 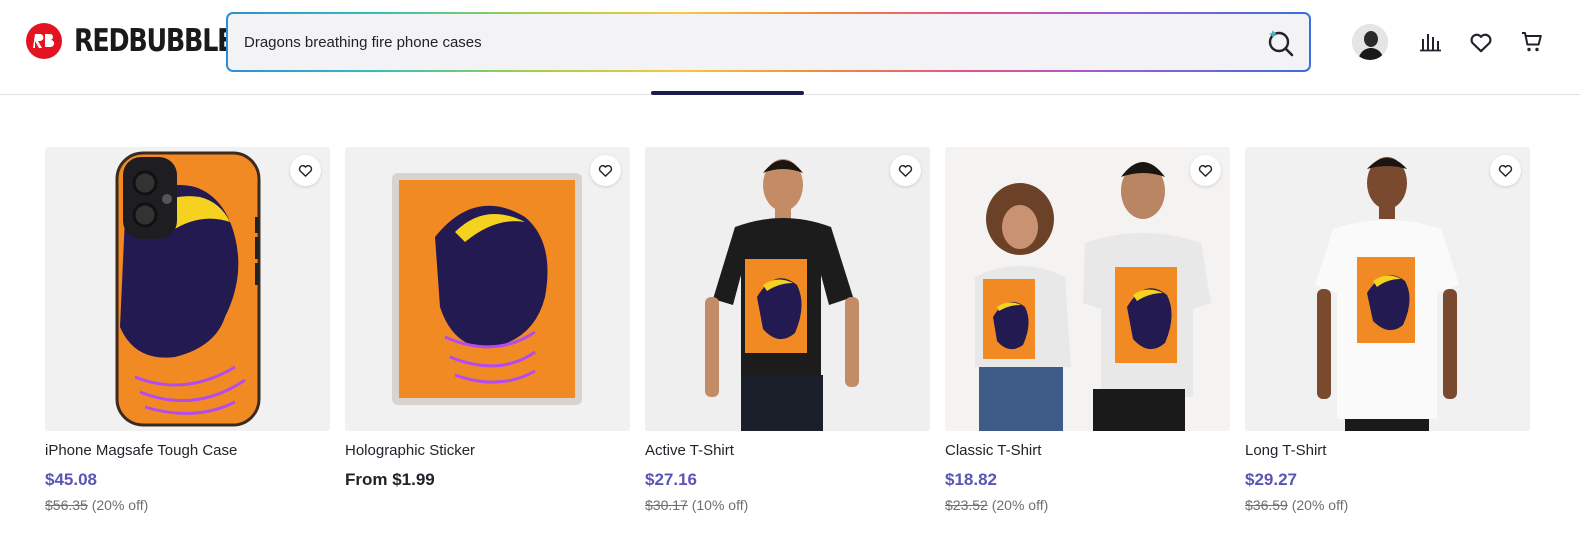 I want to click on original-price: $30.17, so click(x=666, y=505).